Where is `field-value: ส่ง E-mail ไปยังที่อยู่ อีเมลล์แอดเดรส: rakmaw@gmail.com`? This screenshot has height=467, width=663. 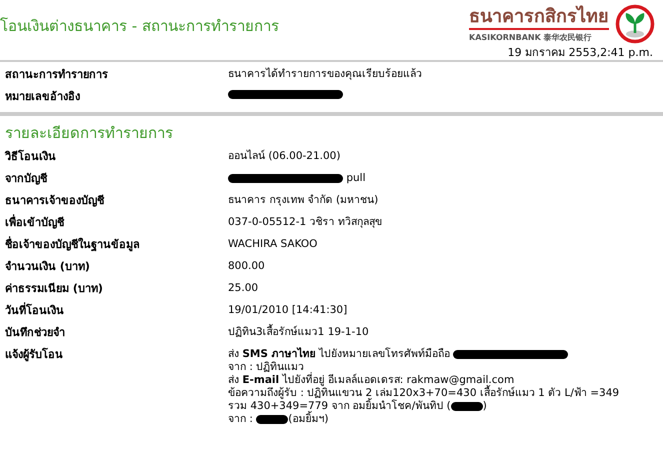 field-value: ส่ง E-mail ไปยังที่อยู่ อีเมลล์แอดเดรส: rakmaw@gmail.com is located at coordinates (371, 380).